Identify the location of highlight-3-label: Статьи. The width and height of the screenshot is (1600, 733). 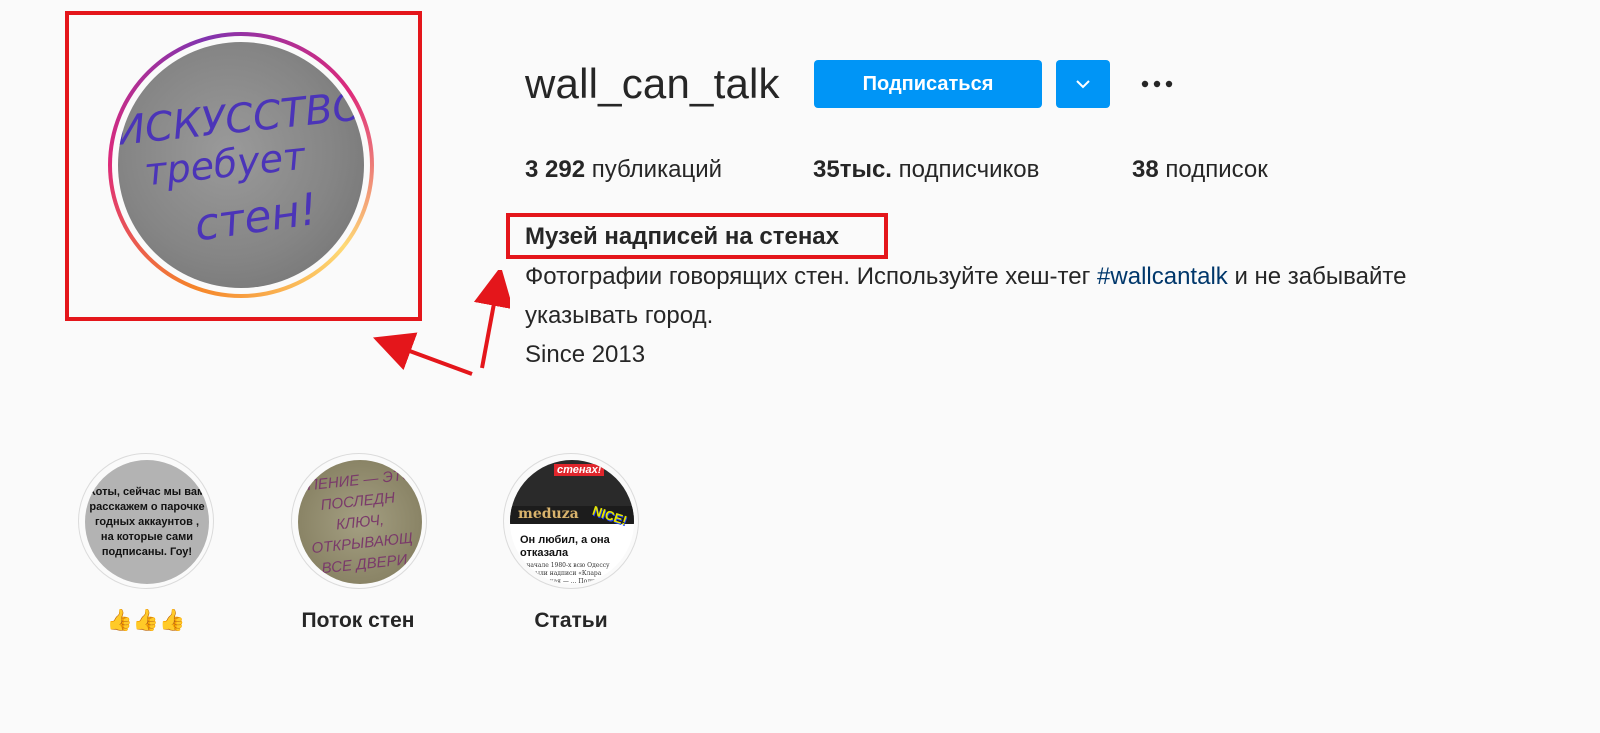
(571, 621).